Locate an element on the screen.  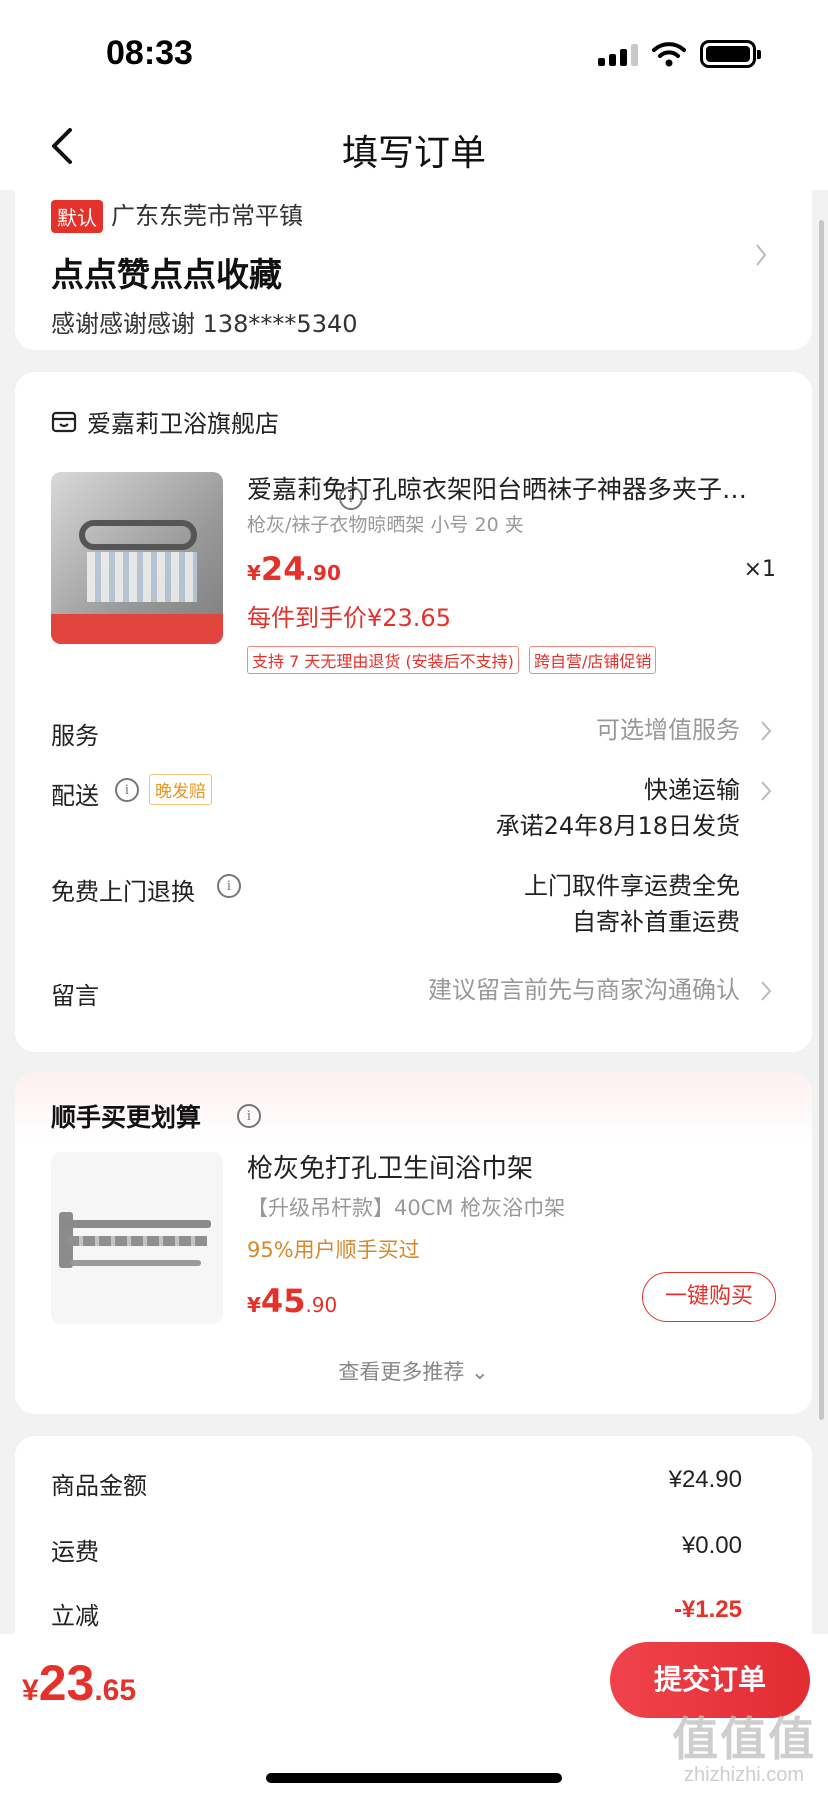
price-integer: 23 is located at coordinates (66, 1683).